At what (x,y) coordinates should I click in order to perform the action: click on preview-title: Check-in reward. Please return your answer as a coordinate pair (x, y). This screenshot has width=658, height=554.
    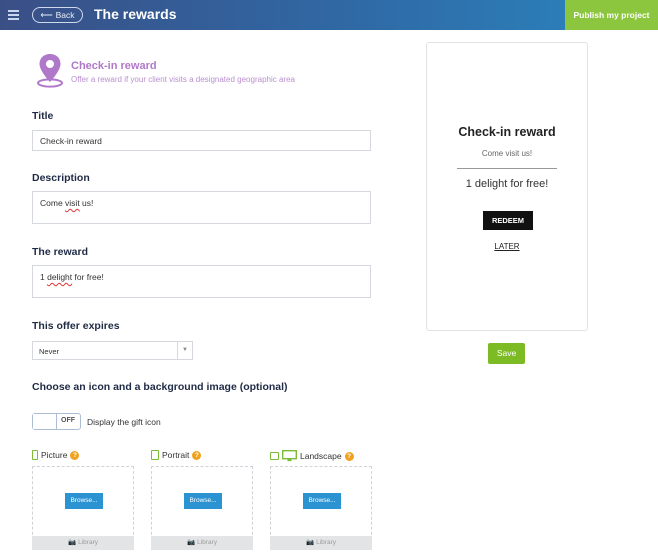
    Looking at the image, I should click on (507, 132).